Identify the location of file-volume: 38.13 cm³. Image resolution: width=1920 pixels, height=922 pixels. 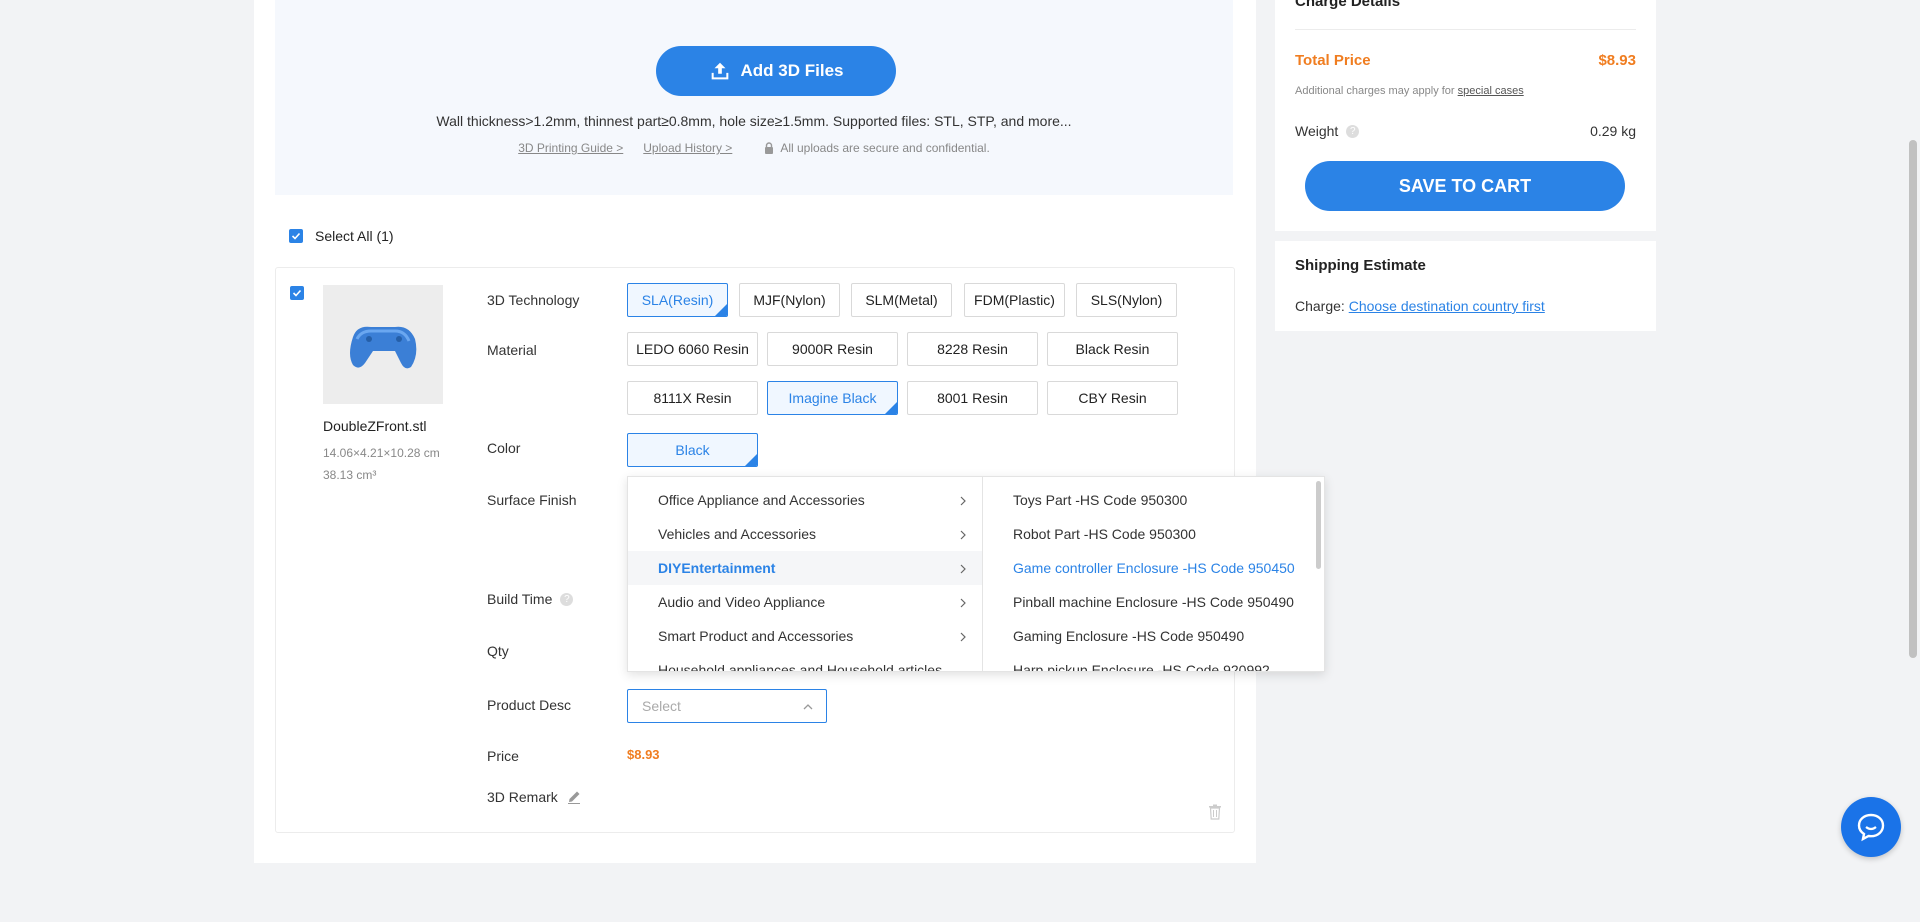
(350, 475).